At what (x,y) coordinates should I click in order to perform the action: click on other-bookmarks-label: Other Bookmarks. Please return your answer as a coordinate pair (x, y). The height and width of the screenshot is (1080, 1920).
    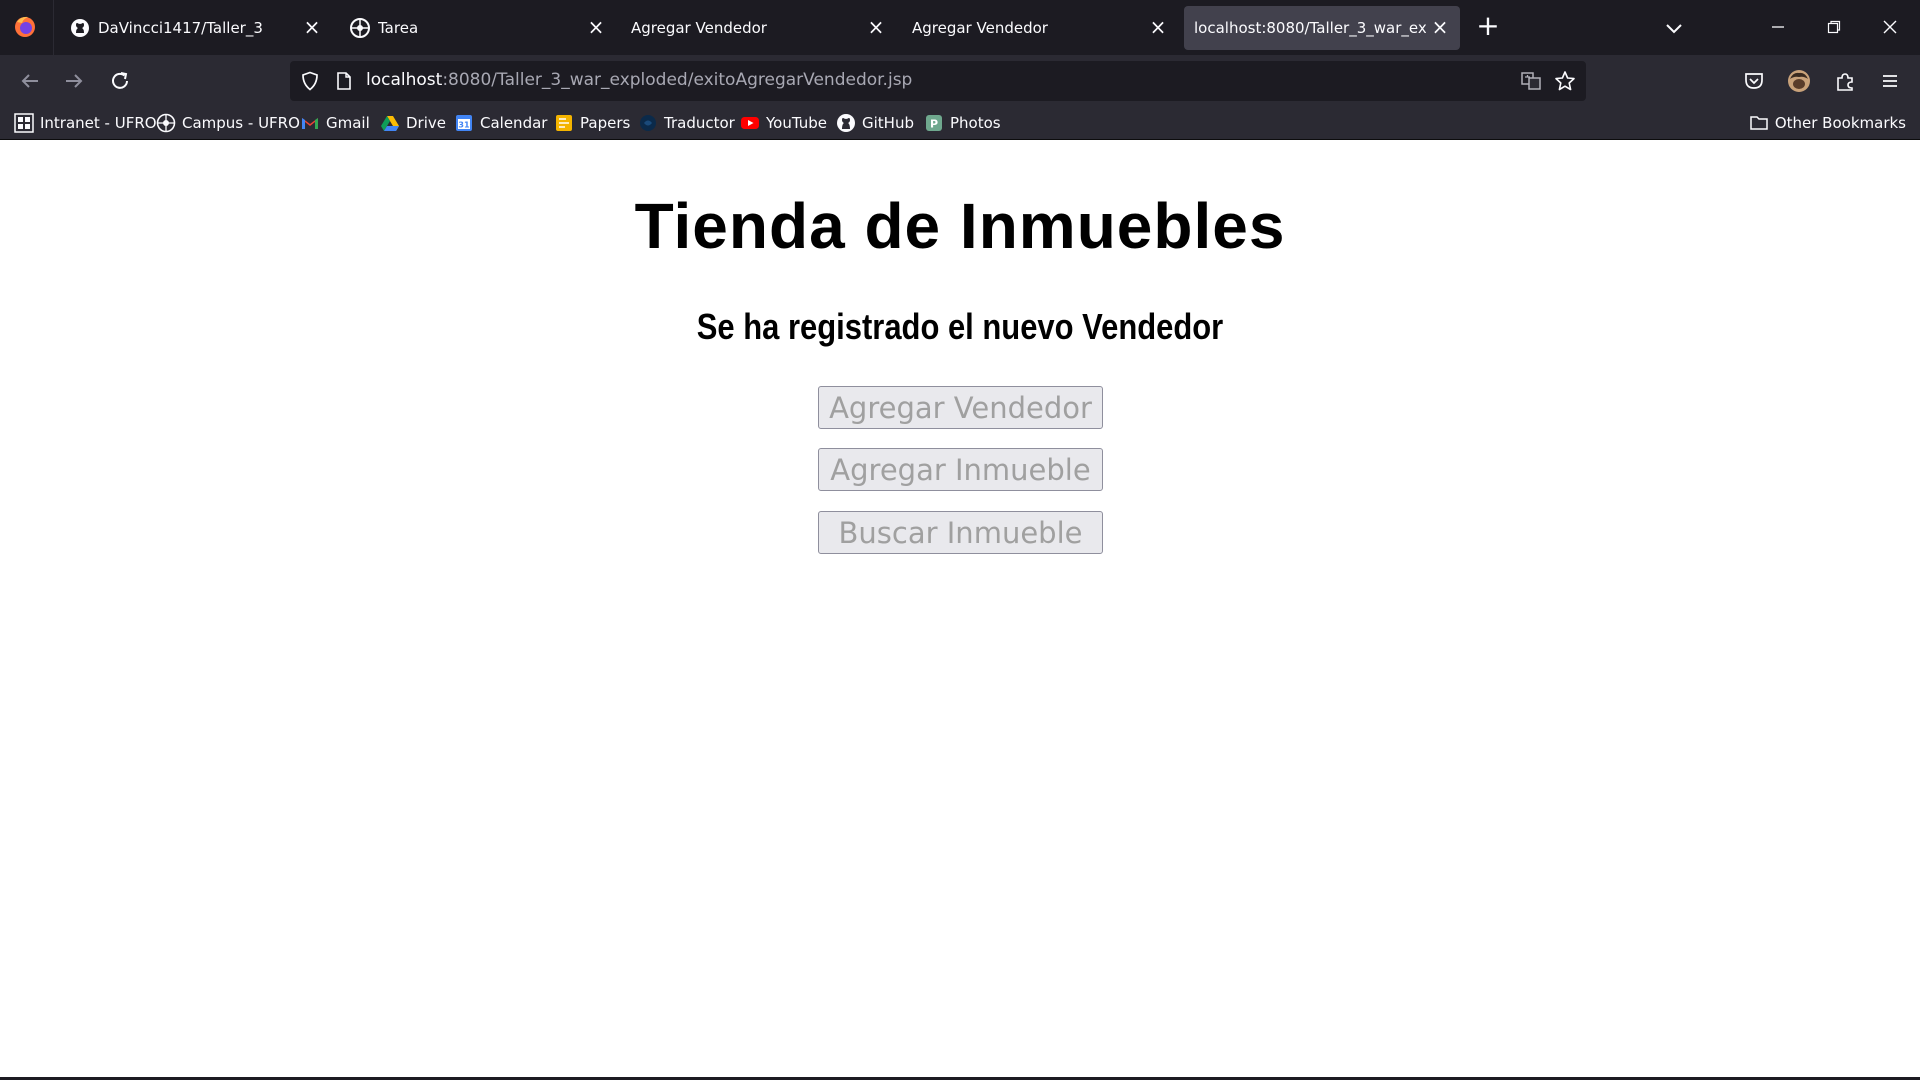
    Looking at the image, I should click on (1840, 123).